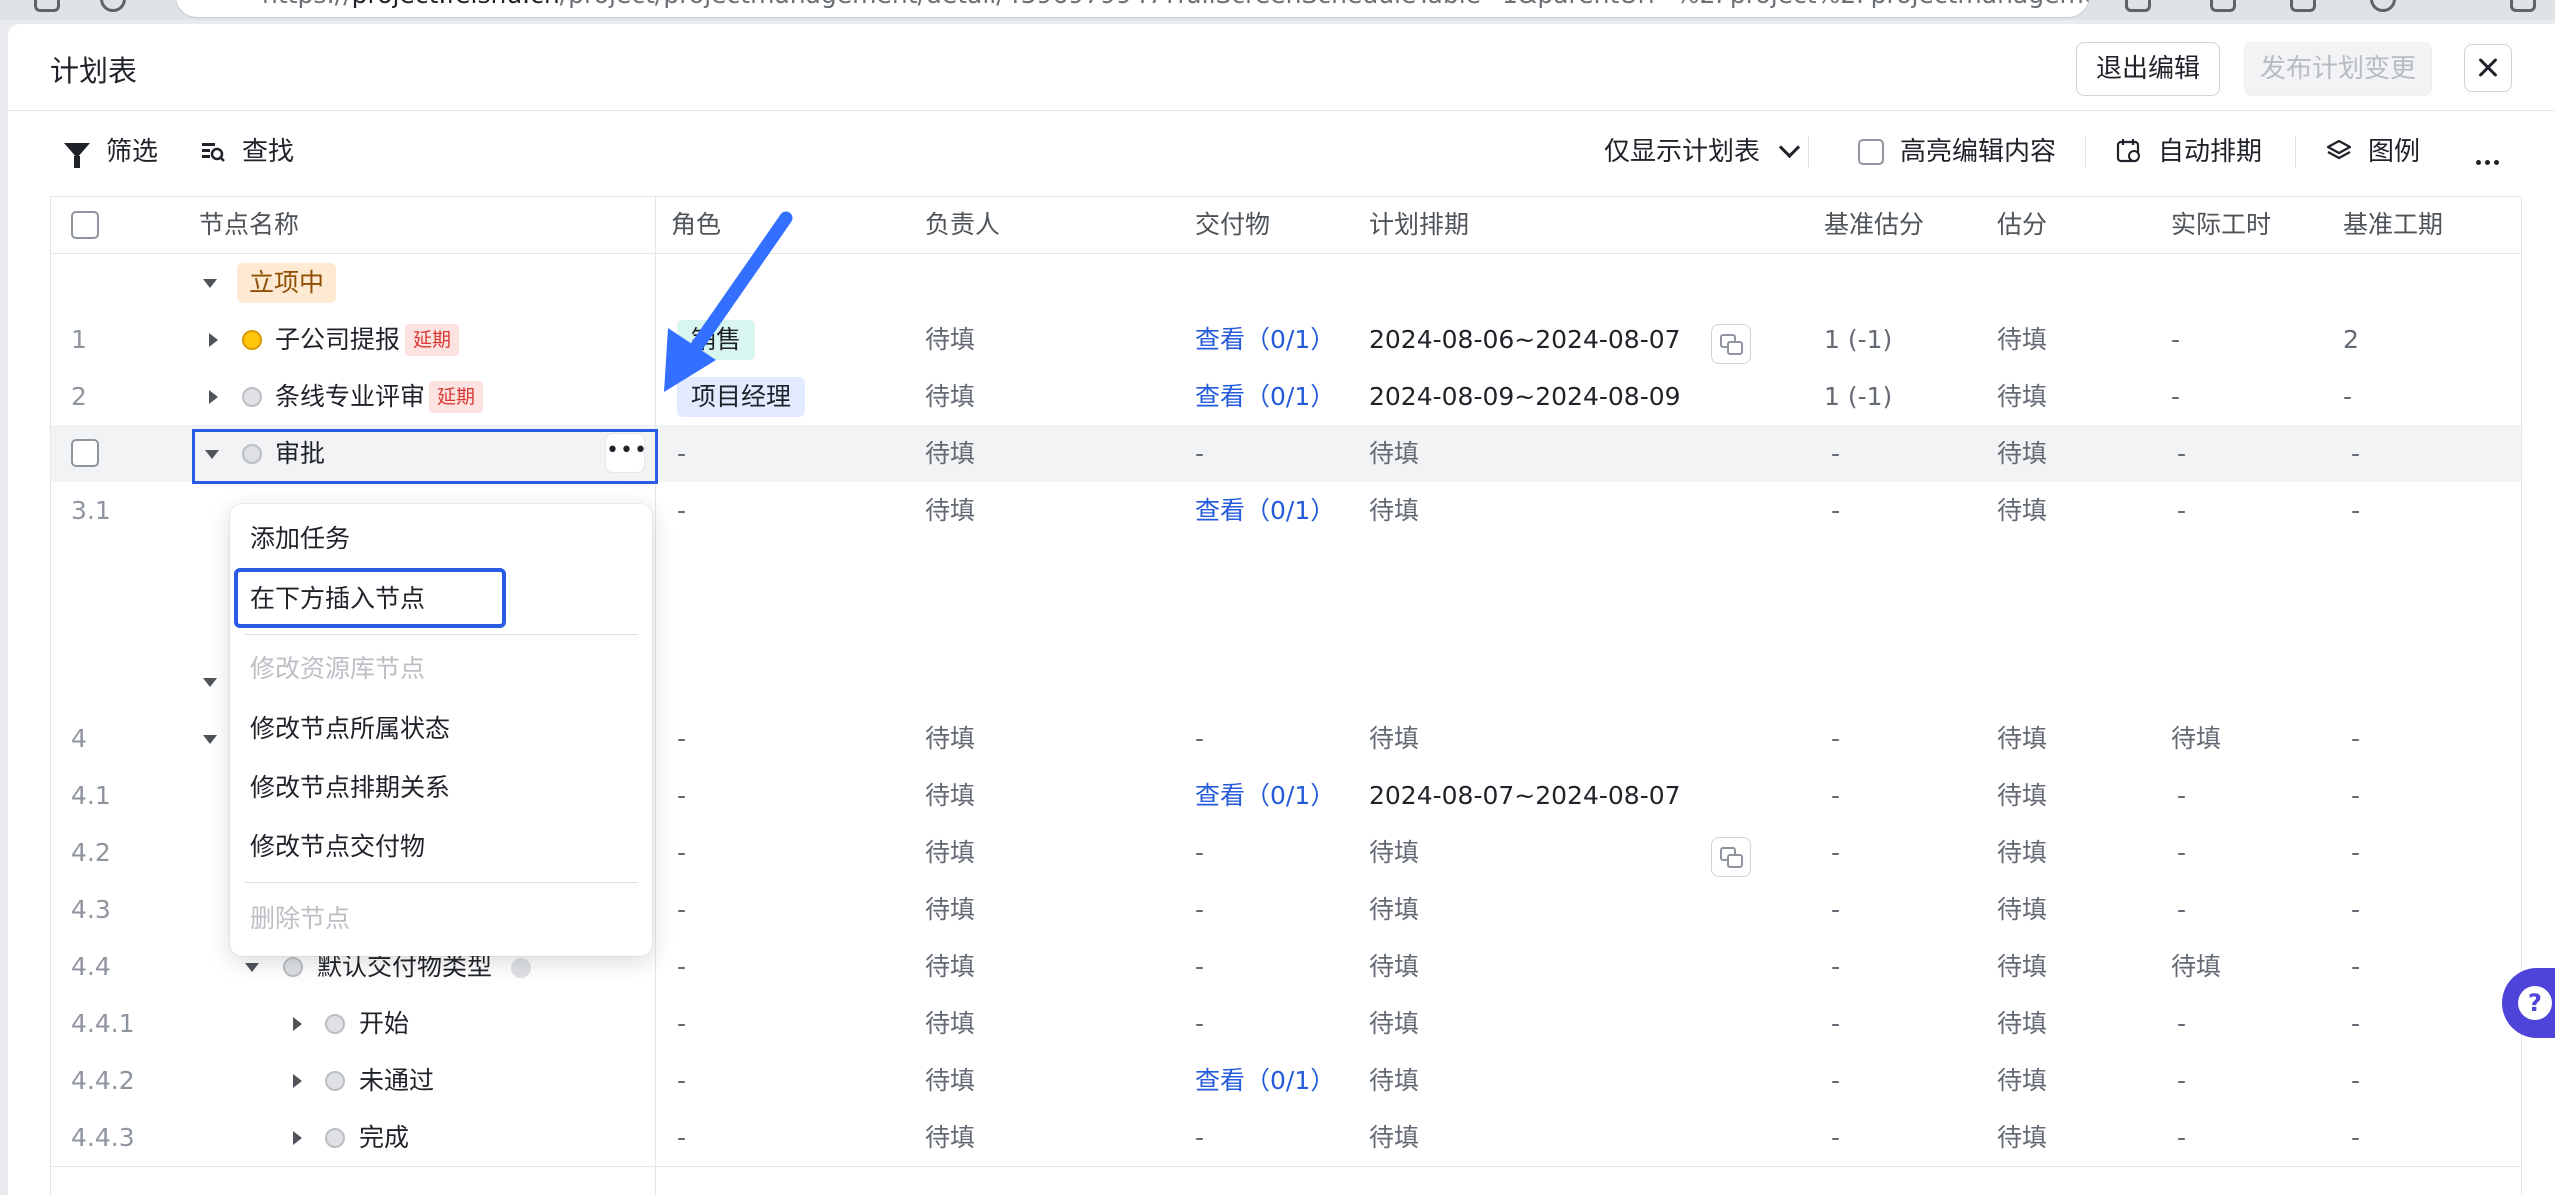  What do you see at coordinates (1957, 152) in the screenshot?
I see `highlight-toggle: 高亮编辑内容` at bounding box center [1957, 152].